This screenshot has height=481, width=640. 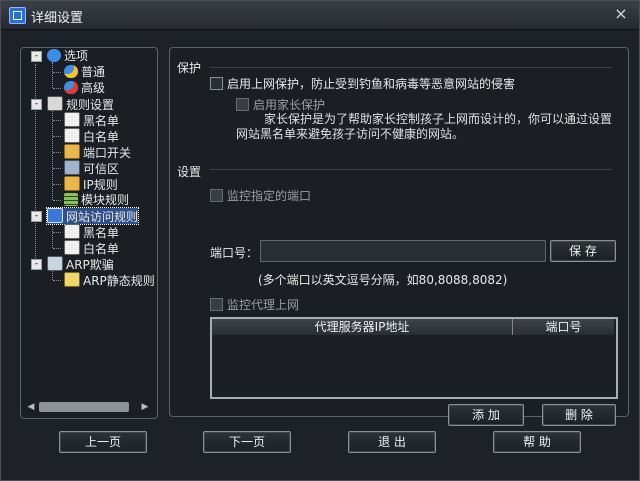 What do you see at coordinates (54, 55) in the screenshot?
I see `options-icon` at bounding box center [54, 55].